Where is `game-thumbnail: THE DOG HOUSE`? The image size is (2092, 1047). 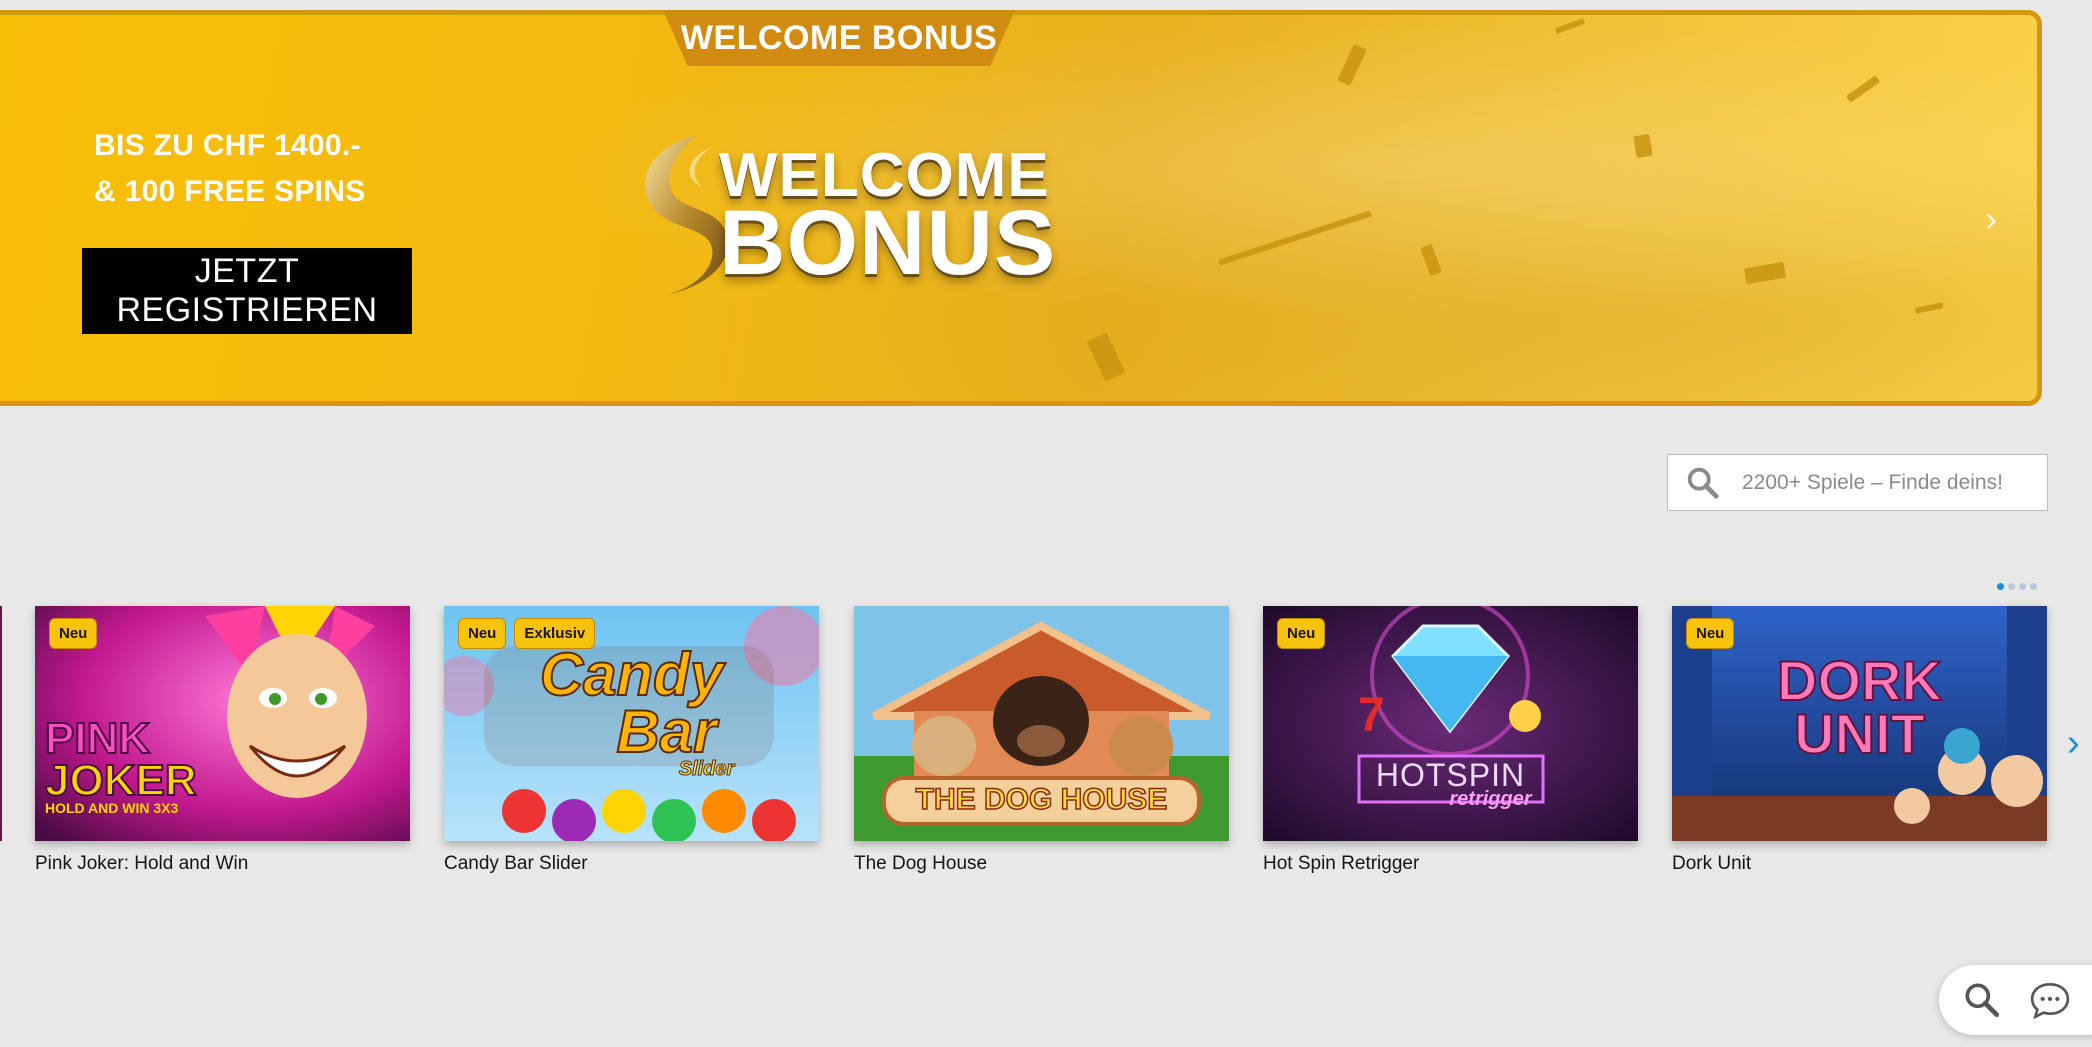
game-thumbnail: THE DOG HOUSE is located at coordinates (1041, 723).